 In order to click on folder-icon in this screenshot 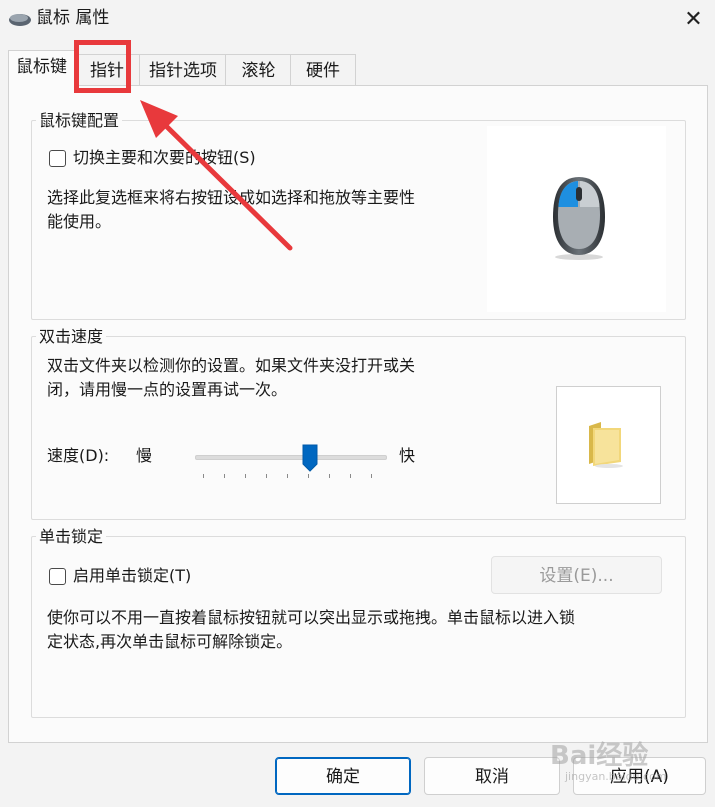, I will do `click(606, 445)`.